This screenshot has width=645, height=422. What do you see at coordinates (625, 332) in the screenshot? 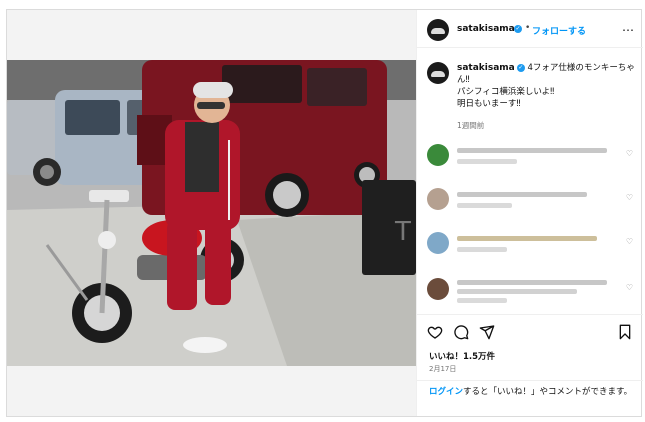
I see `bookmark-icon` at bounding box center [625, 332].